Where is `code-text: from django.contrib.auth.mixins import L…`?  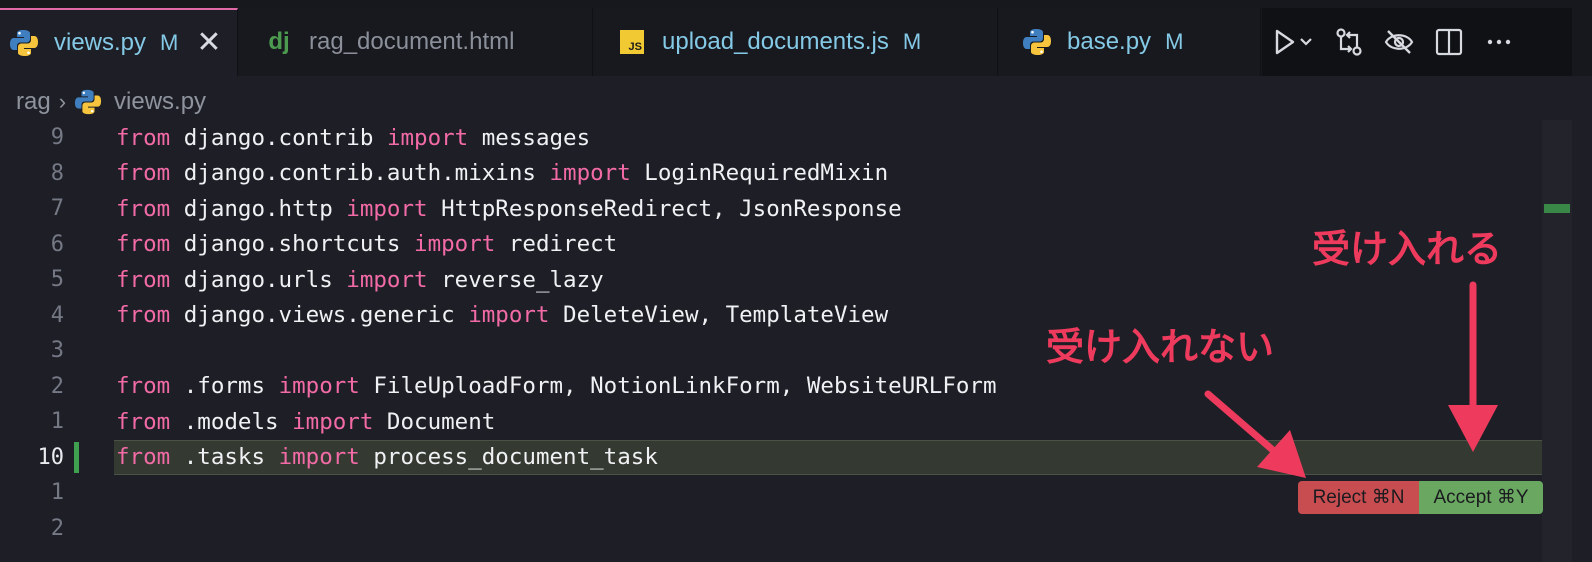 code-text: from django.contrib.auth.mixins import L… is located at coordinates (502, 173).